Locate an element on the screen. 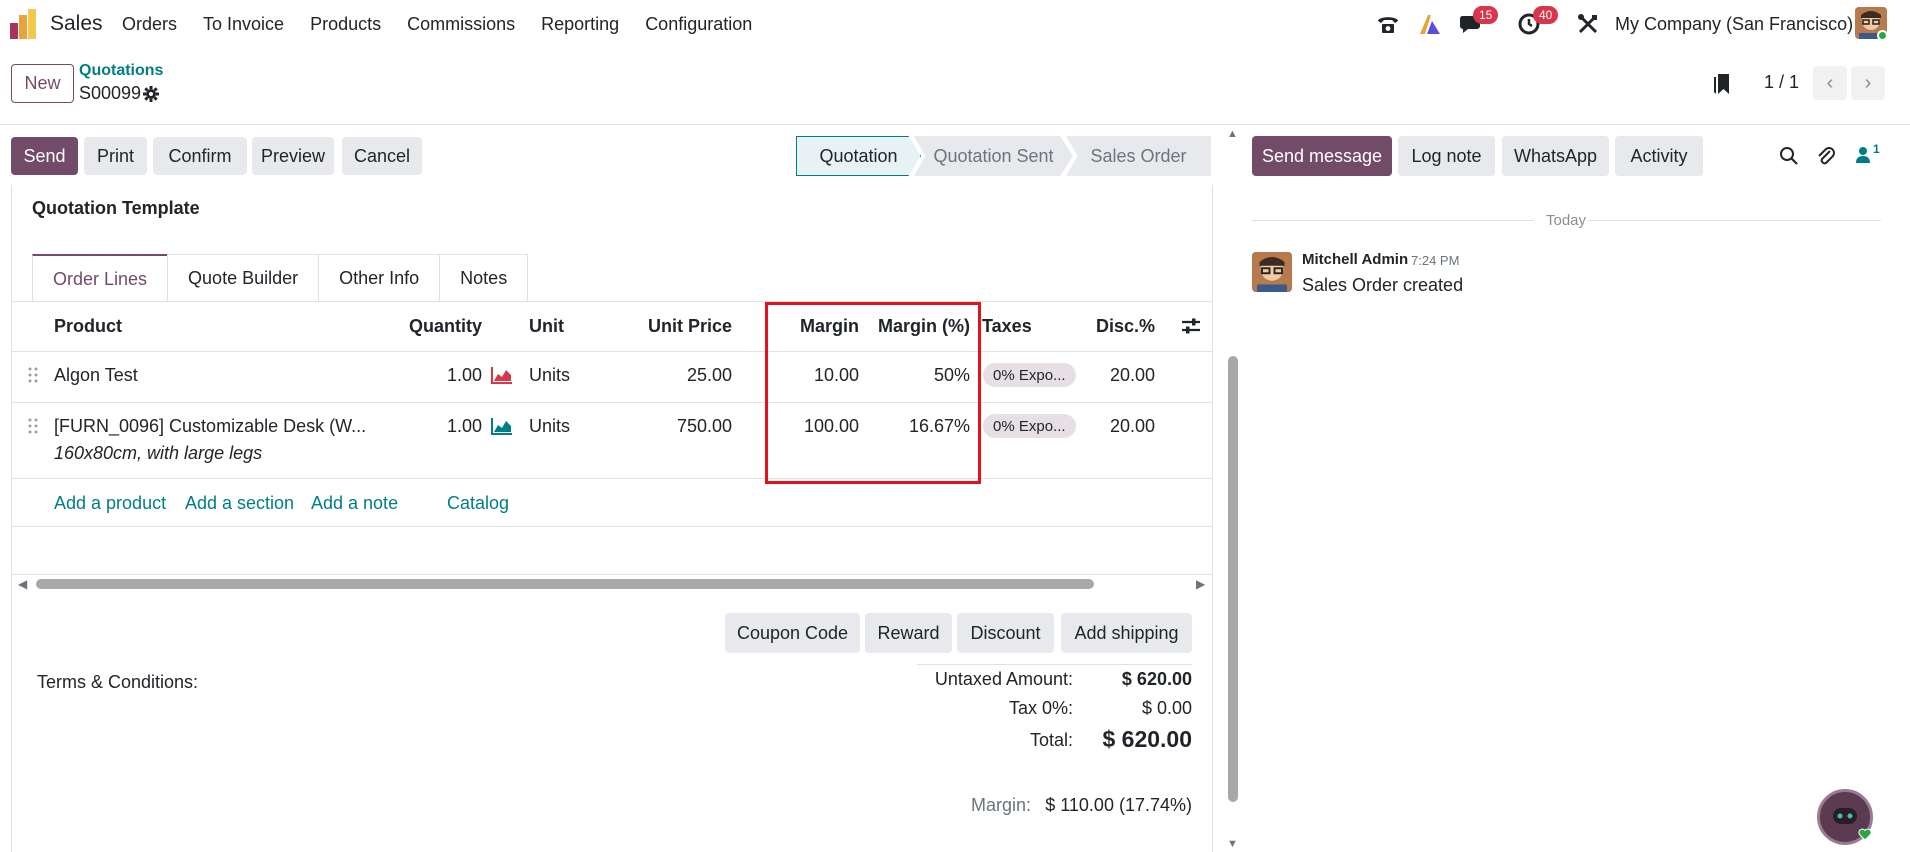  breadcrumb-quotations: Quotations is located at coordinates (121, 71).